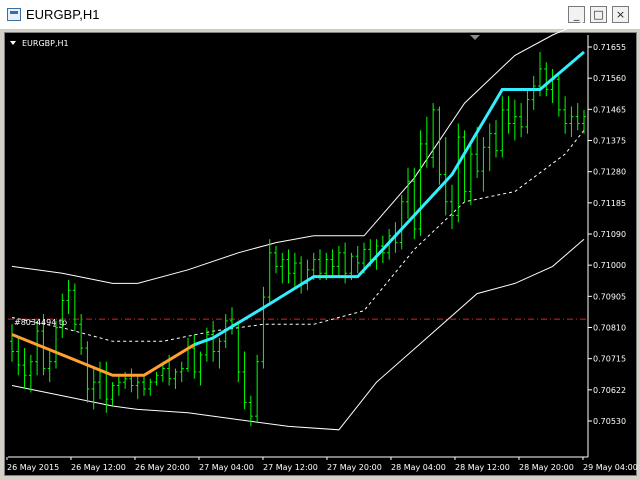 Image resolution: width=640 pixels, height=480 pixels. I want to click on time-tick-label: 28 May 12:00, so click(482, 467).